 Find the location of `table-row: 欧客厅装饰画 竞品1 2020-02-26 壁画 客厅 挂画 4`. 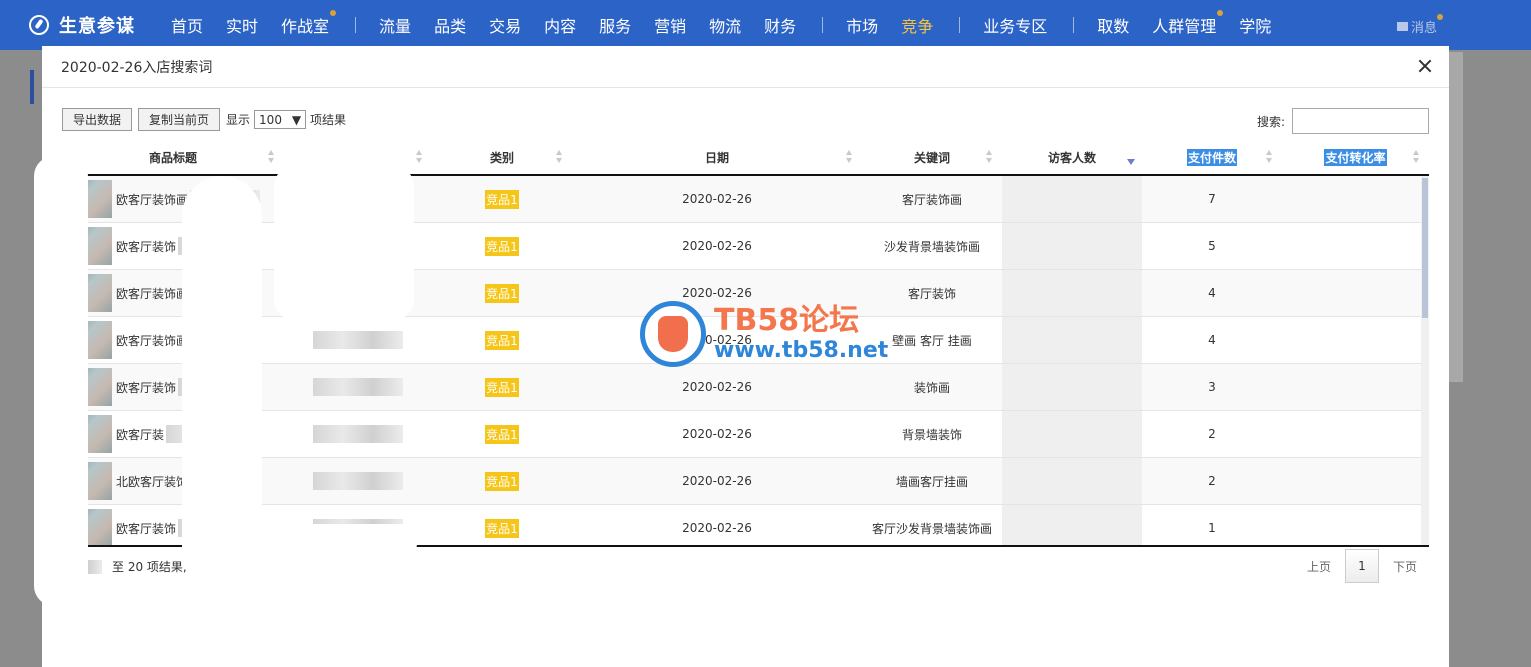

table-row: 欧客厅装饰画 竞品1 2020-02-26 壁画 客厅 挂画 4 is located at coordinates (745, 340).